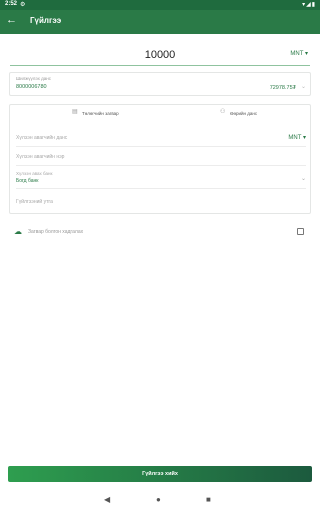  I want to click on app-bar: ← Гүйлгээ, so click(160, 22).